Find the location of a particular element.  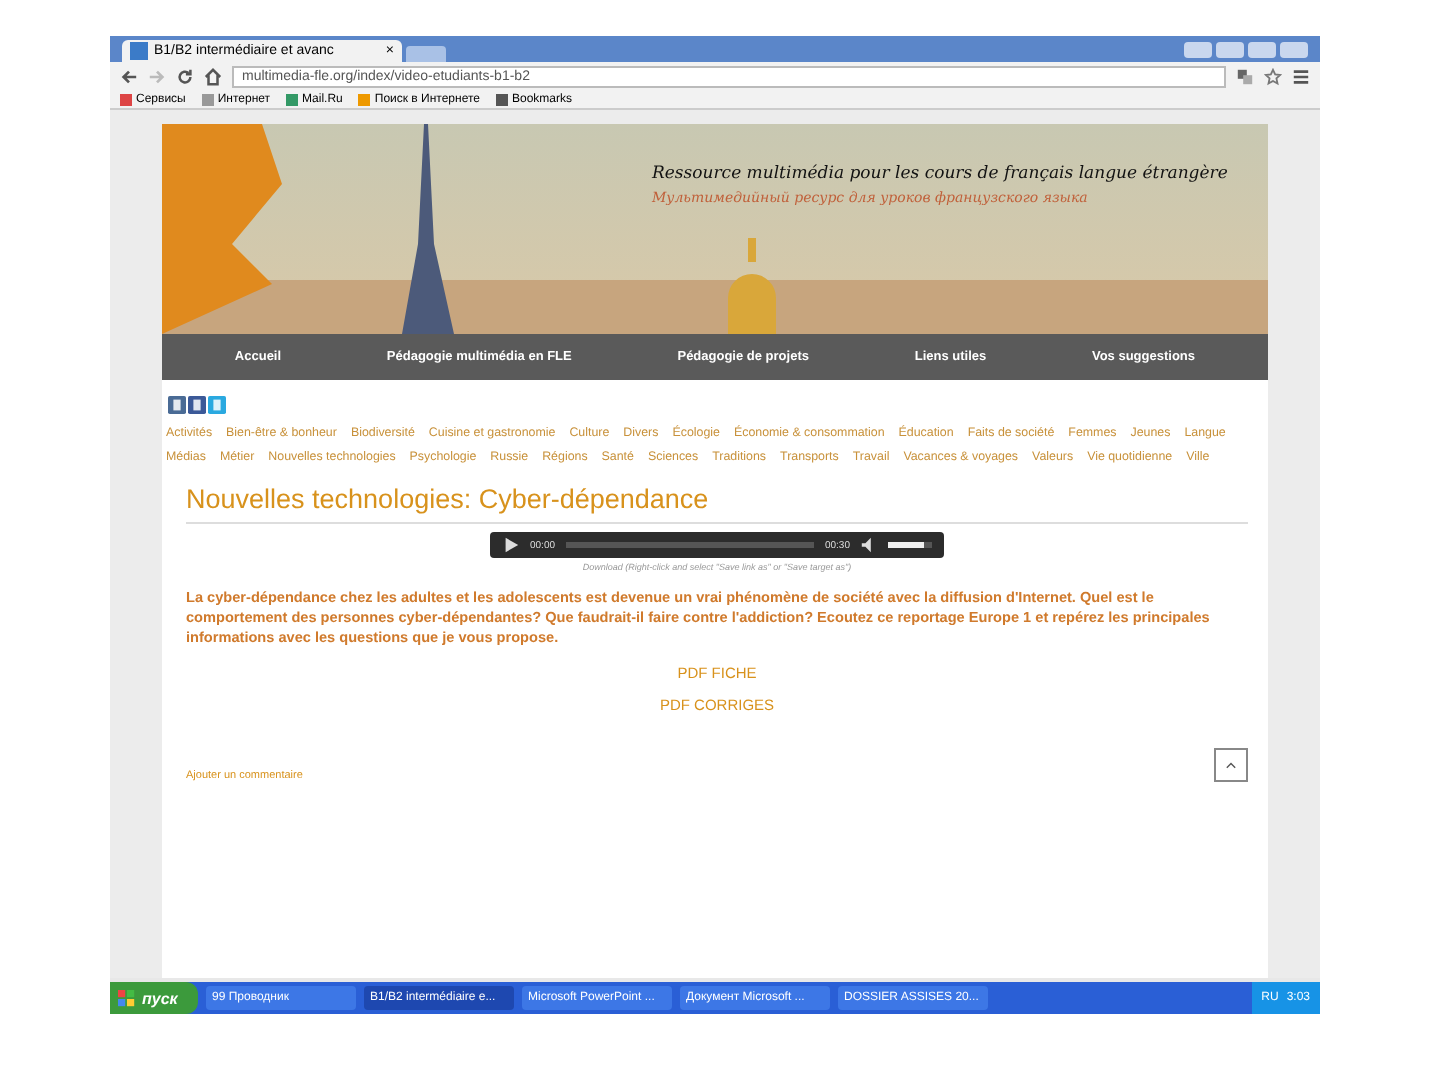

start-button: пуск is located at coordinates (154, 998).